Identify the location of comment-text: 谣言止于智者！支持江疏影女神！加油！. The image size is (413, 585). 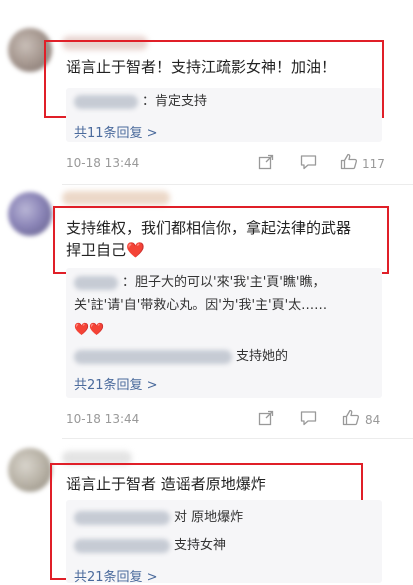
(201, 67).